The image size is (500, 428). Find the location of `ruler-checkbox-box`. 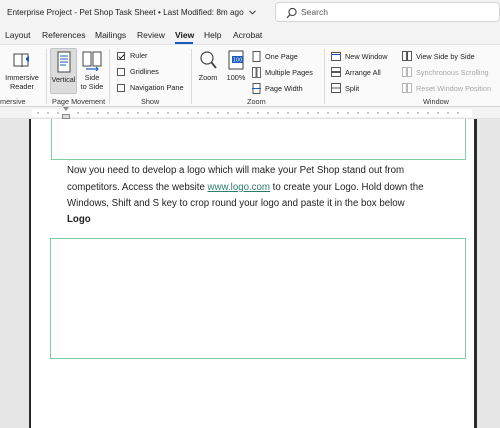

ruler-checkbox-box is located at coordinates (121, 55).